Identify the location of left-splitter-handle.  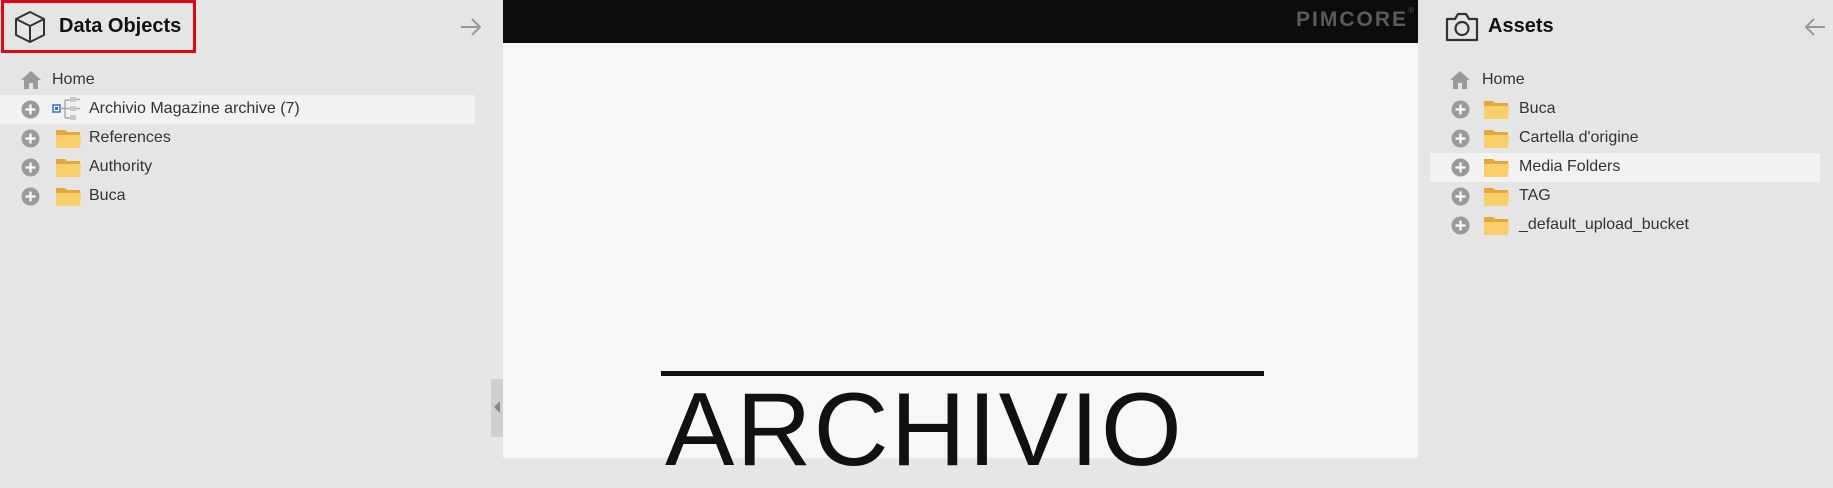
(497, 408).